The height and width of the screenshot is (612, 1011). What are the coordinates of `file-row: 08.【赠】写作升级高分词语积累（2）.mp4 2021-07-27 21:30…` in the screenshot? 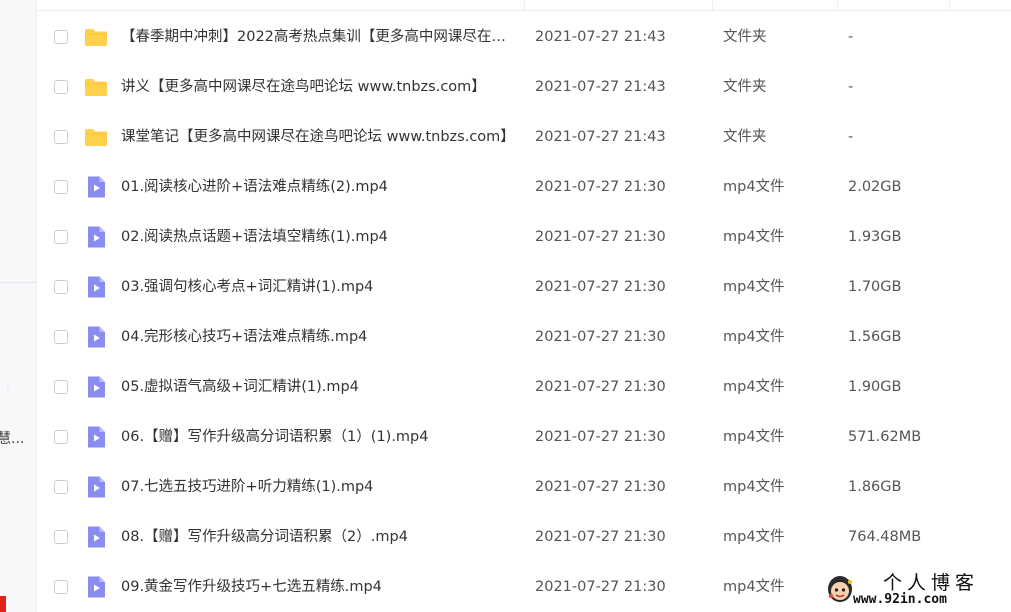 It's located at (524, 537).